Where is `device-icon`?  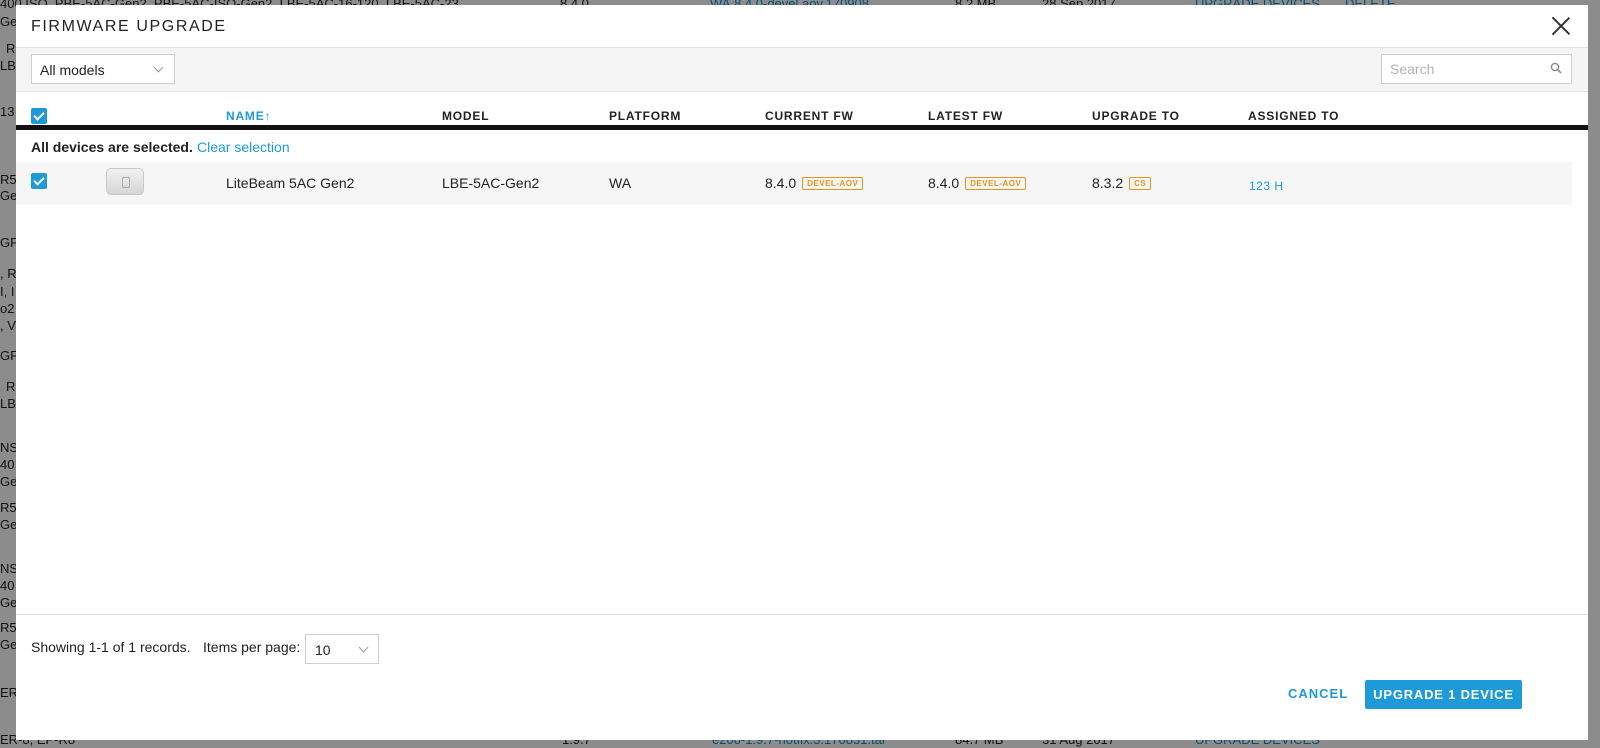 device-icon is located at coordinates (125, 181).